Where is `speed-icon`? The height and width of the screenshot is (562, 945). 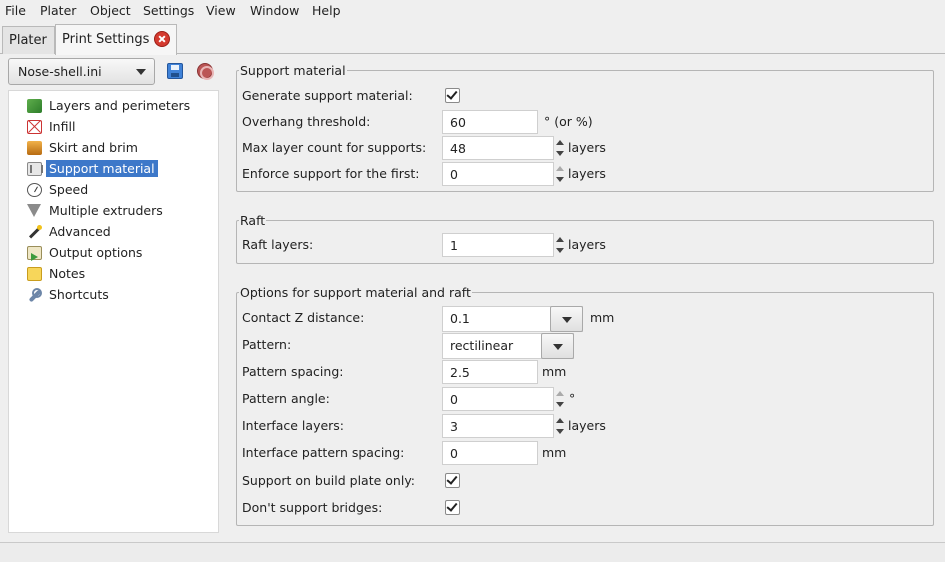 speed-icon is located at coordinates (34, 190).